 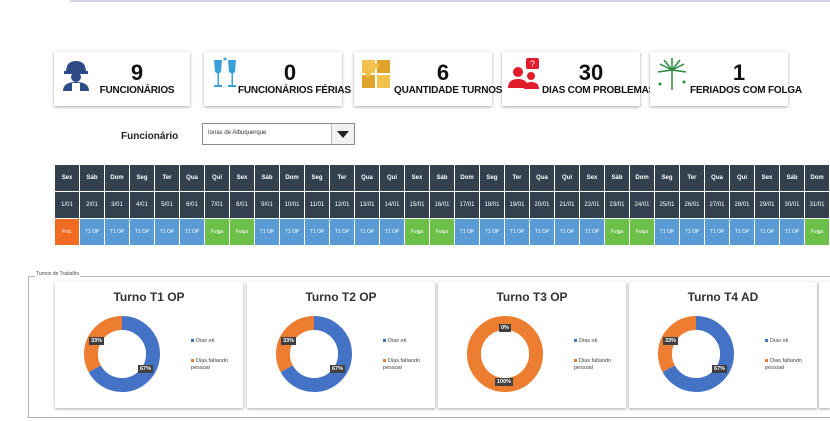 What do you see at coordinates (122, 79) in the screenshot?
I see `card-funcionarios: 9 FUNCIONÁRIOS` at bounding box center [122, 79].